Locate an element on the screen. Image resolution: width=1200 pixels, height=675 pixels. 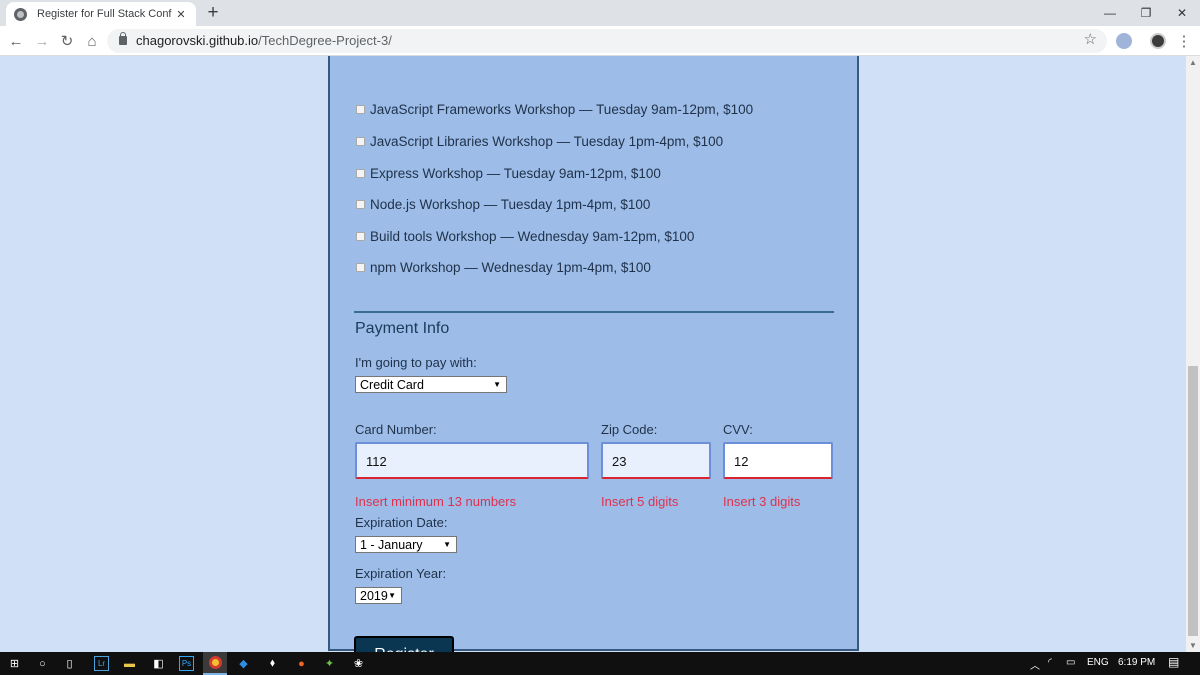
tab-title: Register for Full Stack Conf is located at coordinates (104, 14).